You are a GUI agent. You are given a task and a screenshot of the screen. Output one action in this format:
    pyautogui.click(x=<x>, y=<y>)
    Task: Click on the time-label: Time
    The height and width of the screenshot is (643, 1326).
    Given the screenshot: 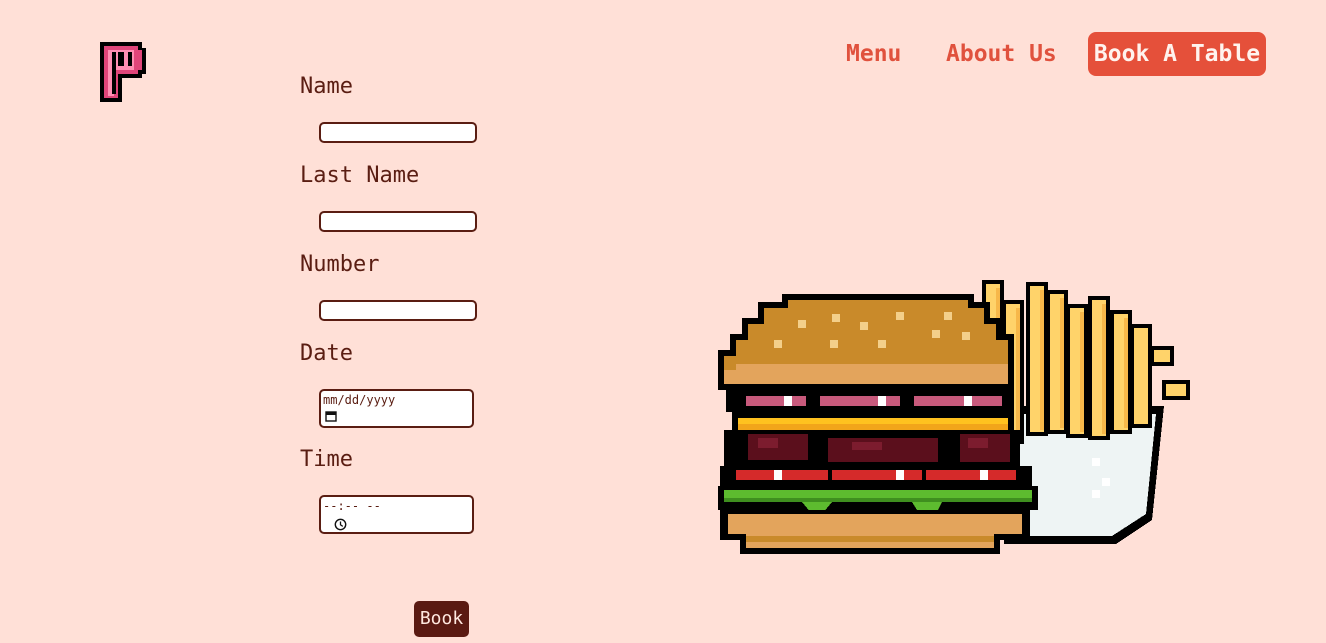 What is the action you would take?
    pyautogui.click(x=326, y=459)
    